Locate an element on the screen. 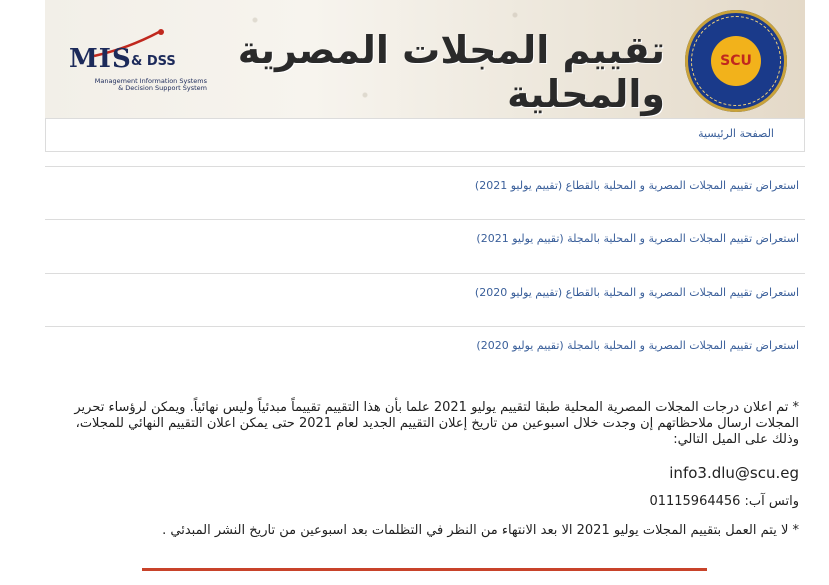 This screenshot has height=585, width=829. seal-center: SCU is located at coordinates (736, 61).